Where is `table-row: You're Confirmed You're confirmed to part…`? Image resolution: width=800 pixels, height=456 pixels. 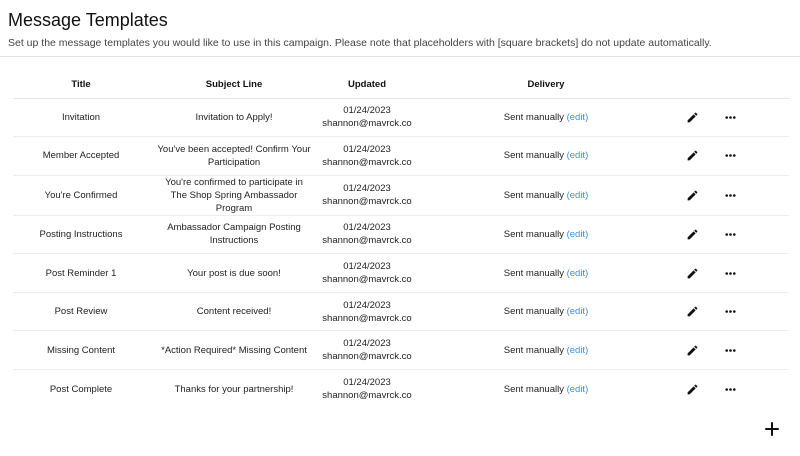
table-row: You're Confirmed You're confirmed to part… is located at coordinates (401, 195).